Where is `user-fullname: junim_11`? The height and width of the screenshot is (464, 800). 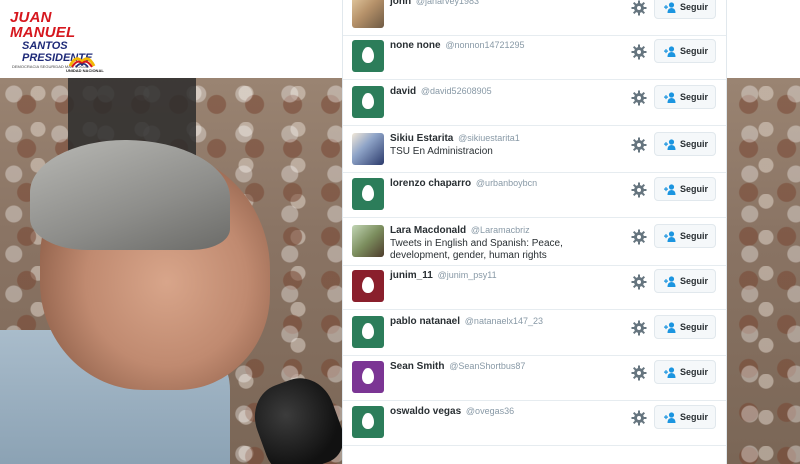 user-fullname: junim_11 is located at coordinates (411, 275).